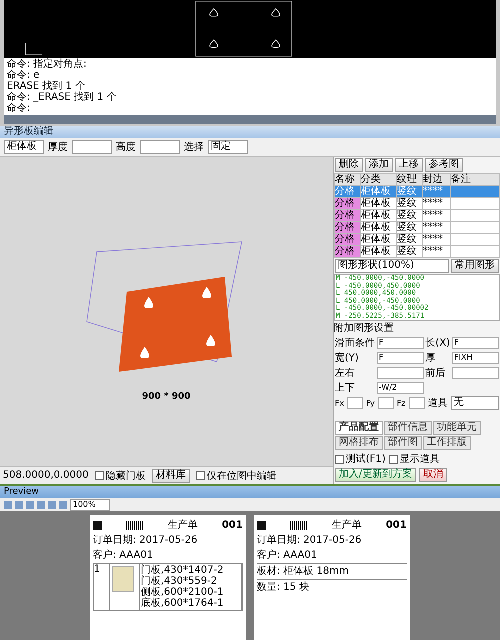  What do you see at coordinates (401, 403) in the screenshot?
I see `offset-label: Fz` at bounding box center [401, 403].